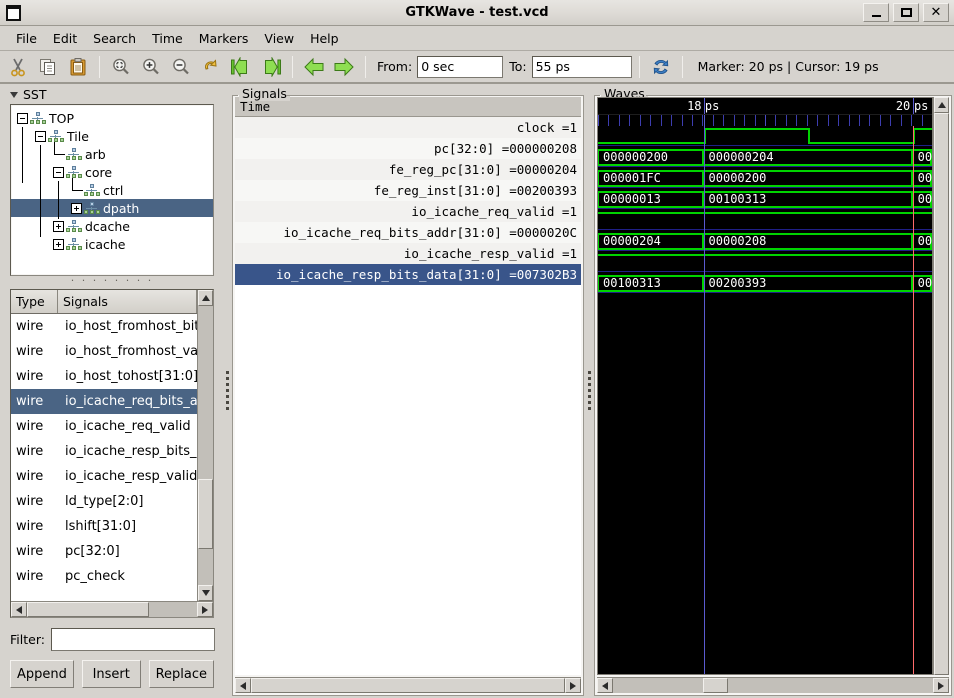 The width and height of the screenshot is (954, 698). What do you see at coordinates (111, 674) in the screenshot?
I see `insert-button: Insert` at bounding box center [111, 674].